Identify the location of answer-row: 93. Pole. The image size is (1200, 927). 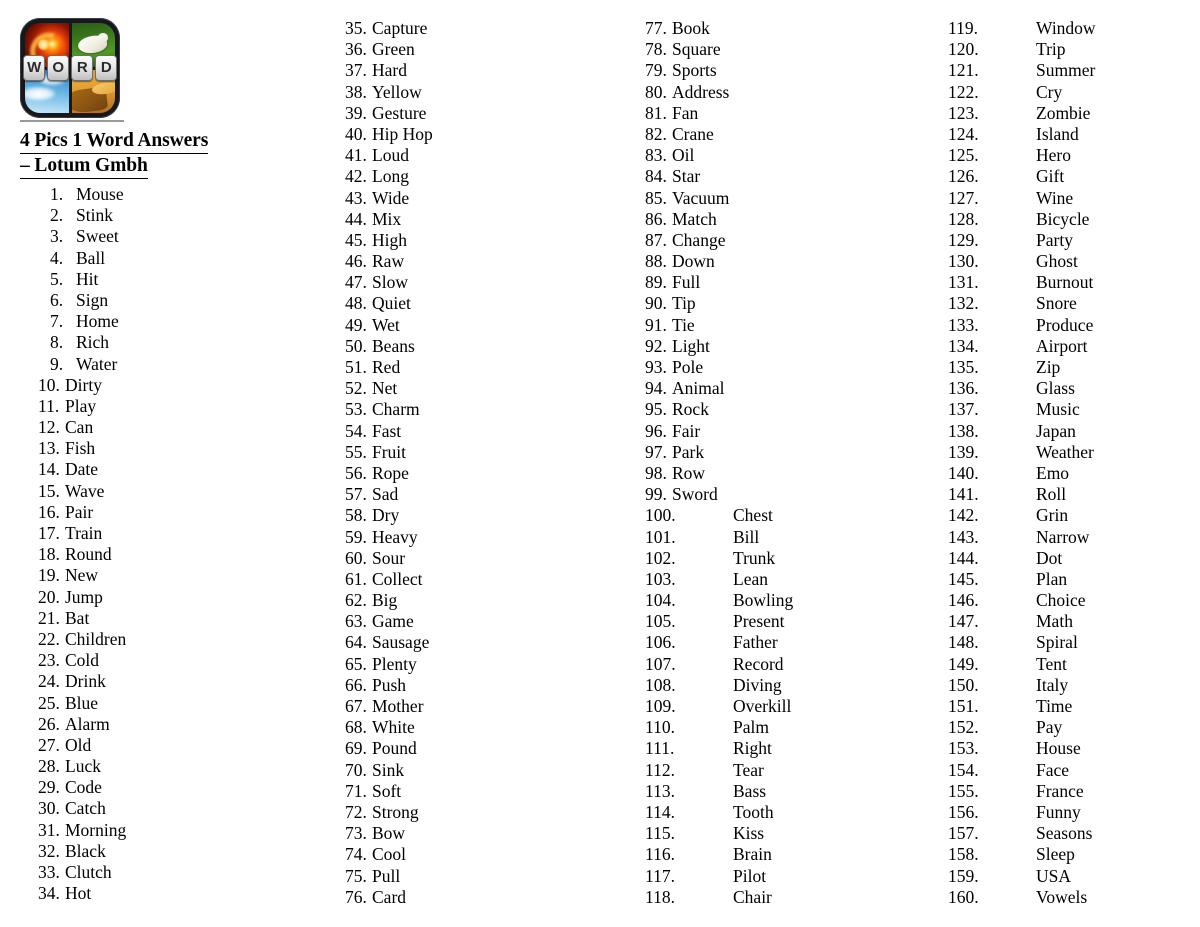
(719, 367).